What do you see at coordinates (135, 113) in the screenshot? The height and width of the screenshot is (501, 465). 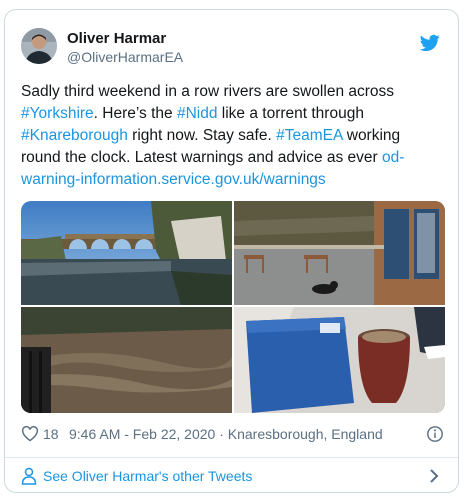 I see `tweet-text-segment: . Here’s the` at bounding box center [135, 113].